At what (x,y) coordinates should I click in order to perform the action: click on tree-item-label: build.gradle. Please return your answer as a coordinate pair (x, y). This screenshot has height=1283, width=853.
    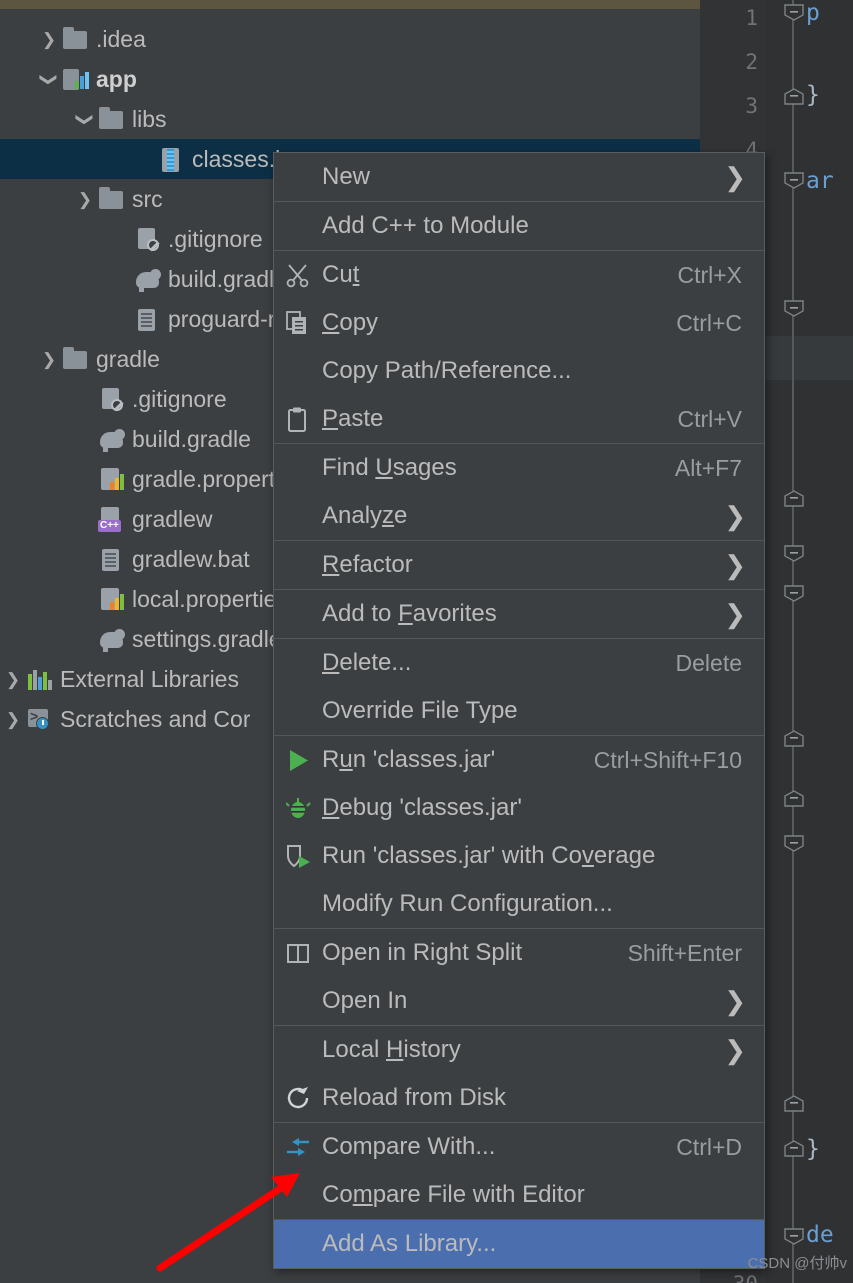
    Looking at the image, I should click on (227, 278).